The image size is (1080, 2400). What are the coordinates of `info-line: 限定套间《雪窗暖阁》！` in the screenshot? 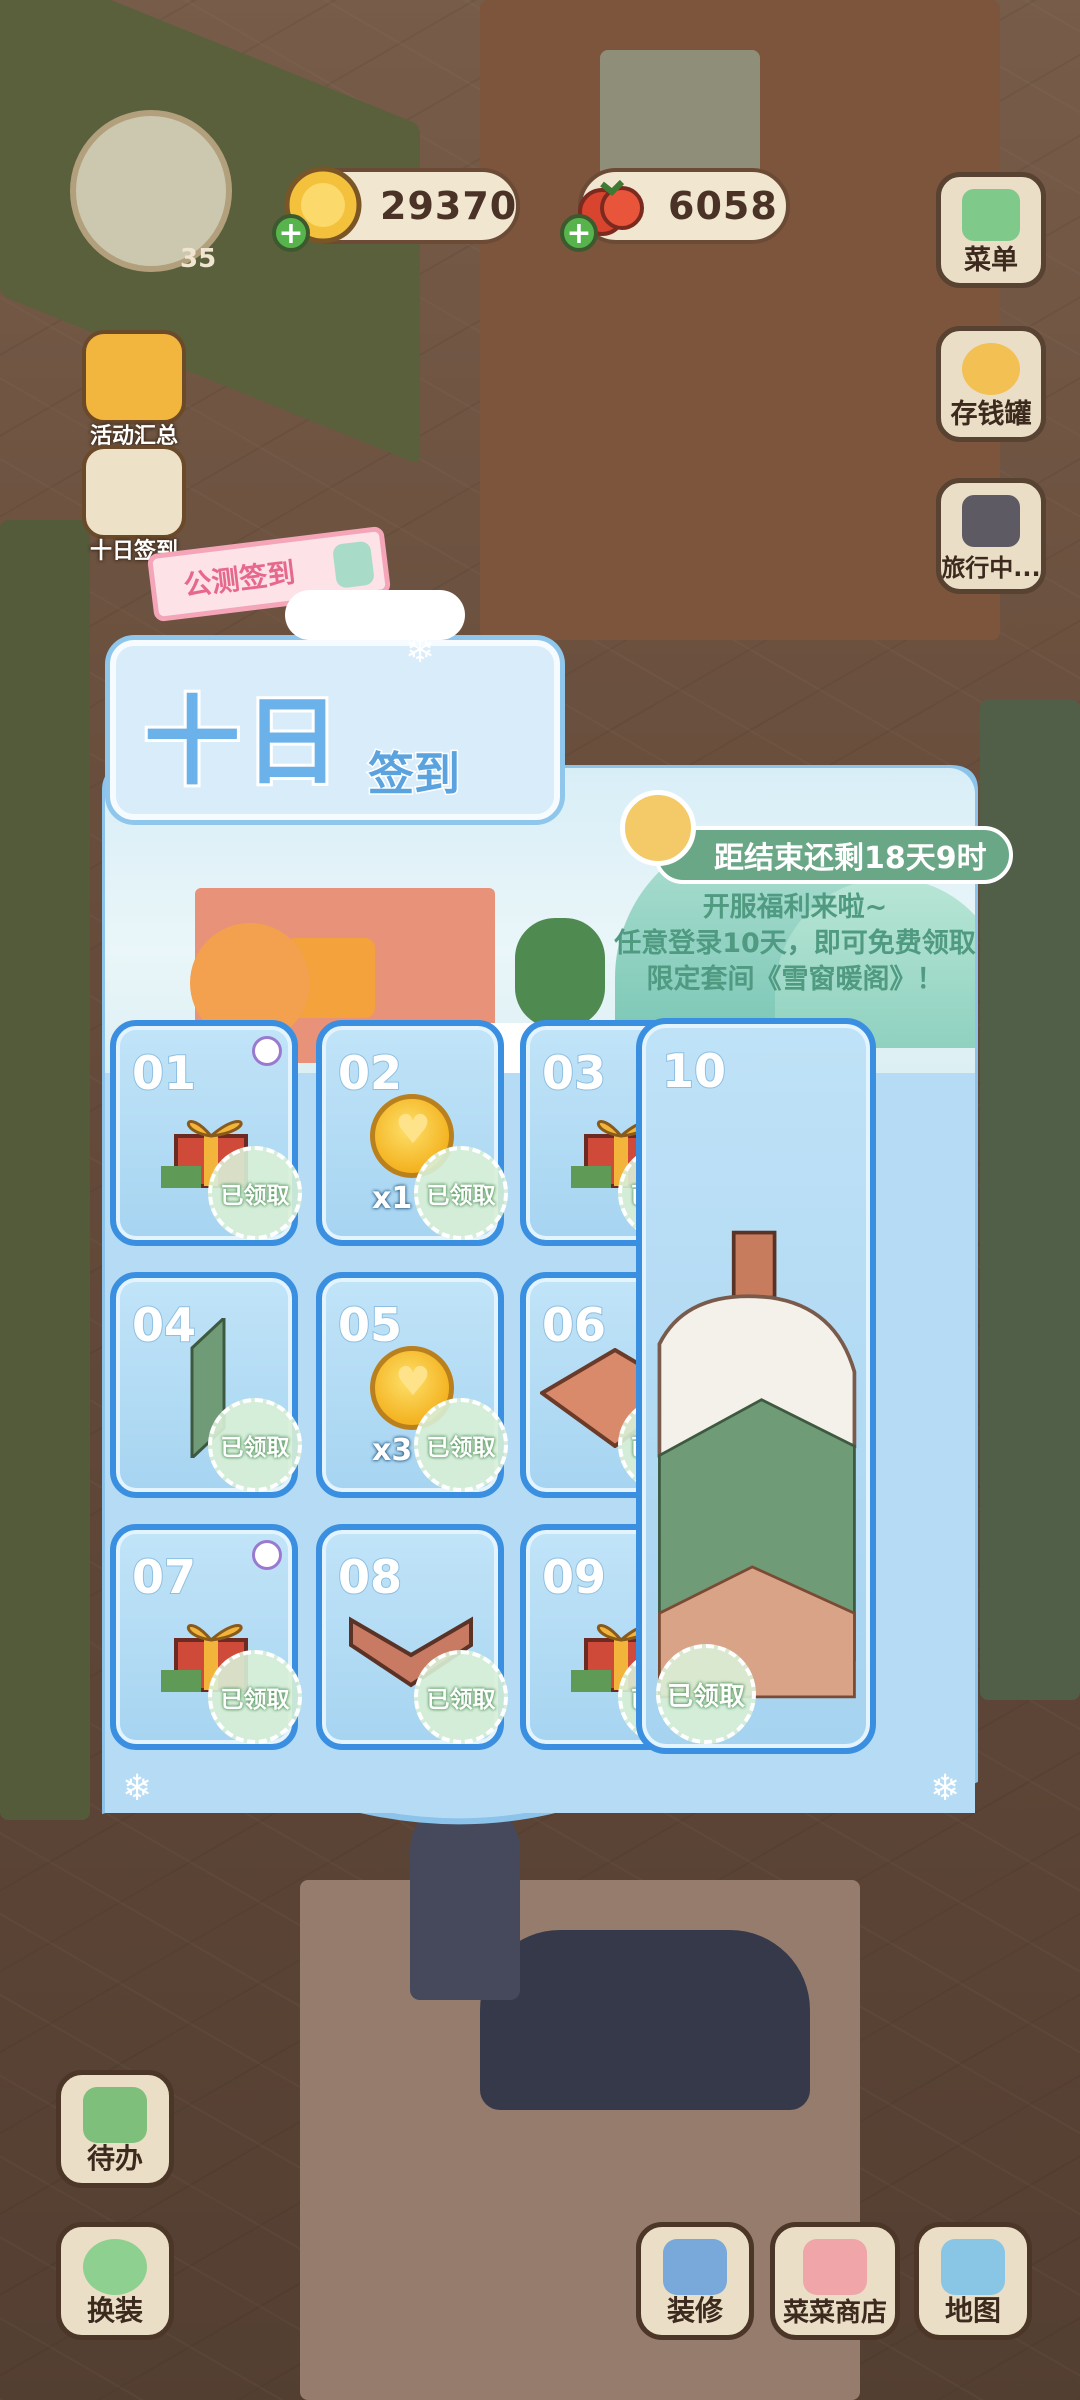 It's located at (795, 979).